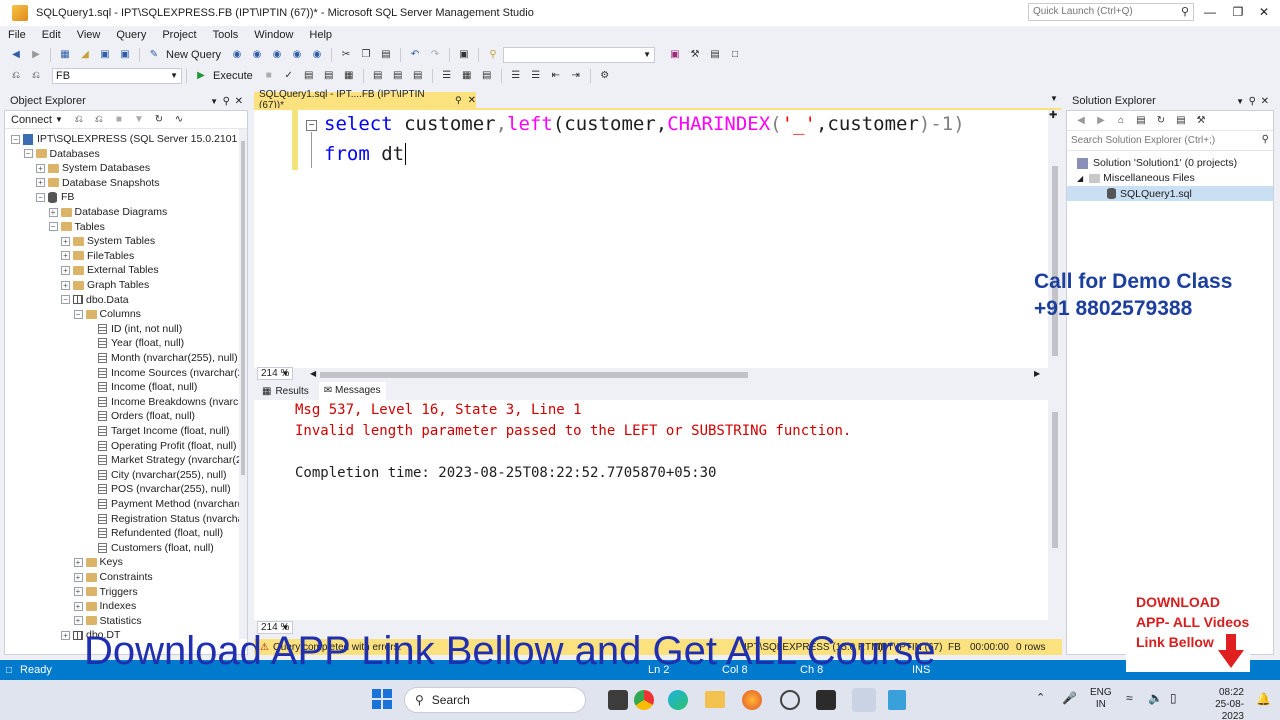 This screenshot has width=1280, height=720. I want to click on tree-node: + Triggers, so click(105, 592).